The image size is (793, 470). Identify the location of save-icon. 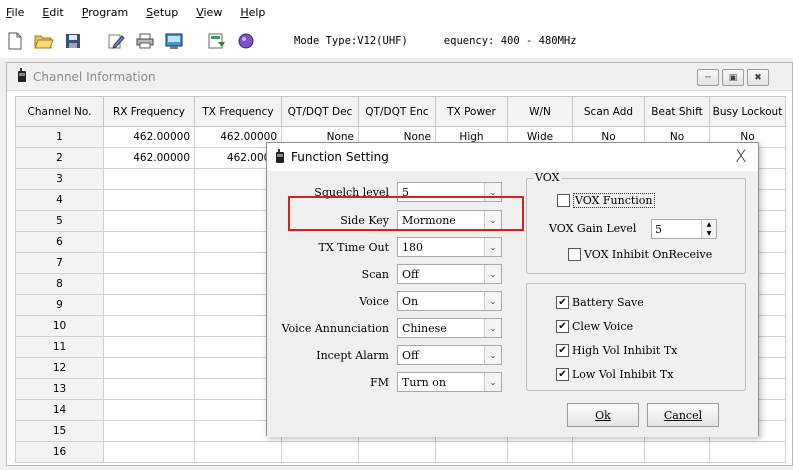
(73, 41).